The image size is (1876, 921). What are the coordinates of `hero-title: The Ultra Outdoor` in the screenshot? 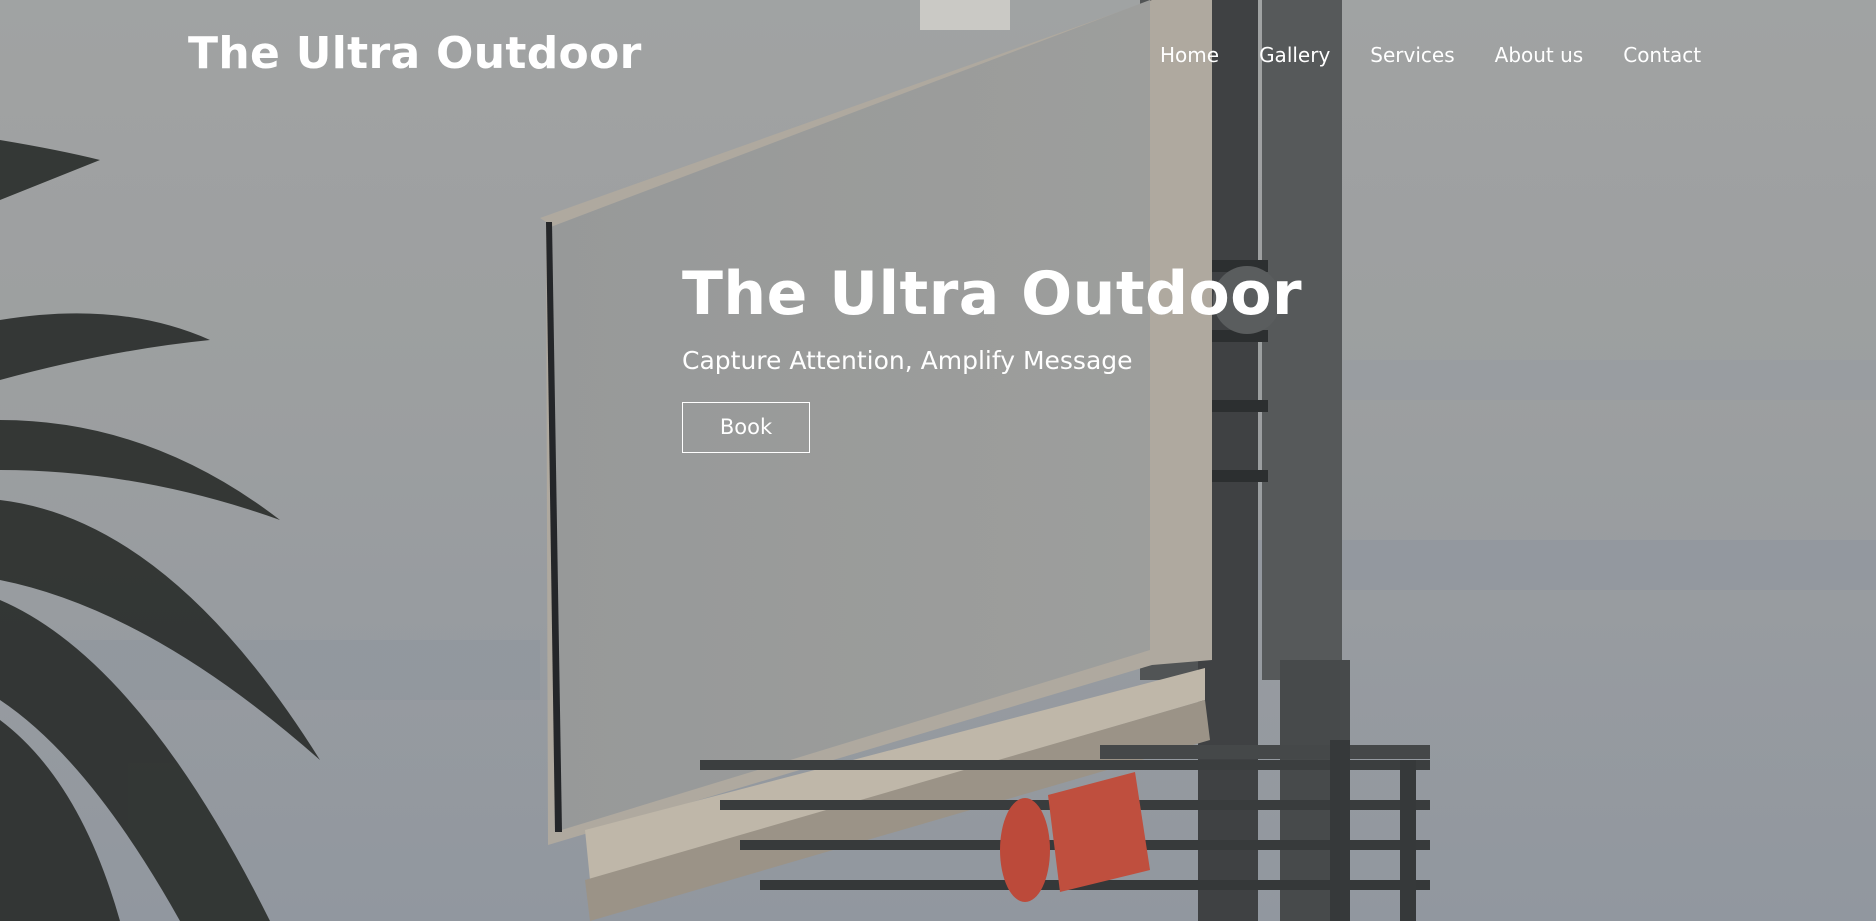 It's located at (992, 294).